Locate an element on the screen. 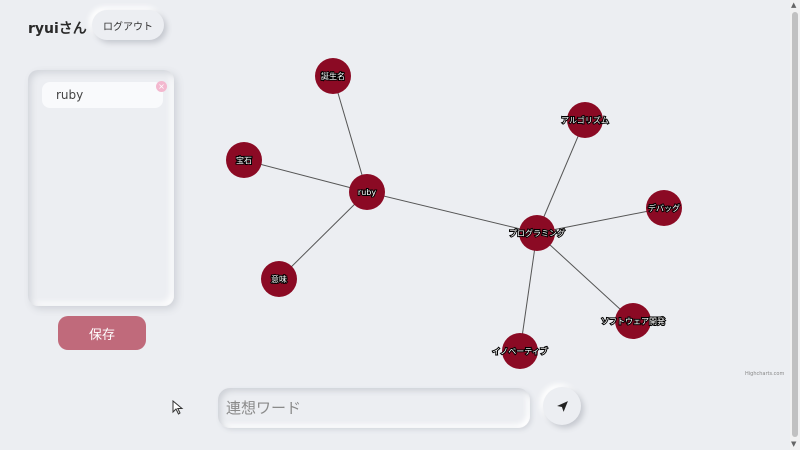  graph-node-label: 誕生名 is located at coordinates (333, 76).